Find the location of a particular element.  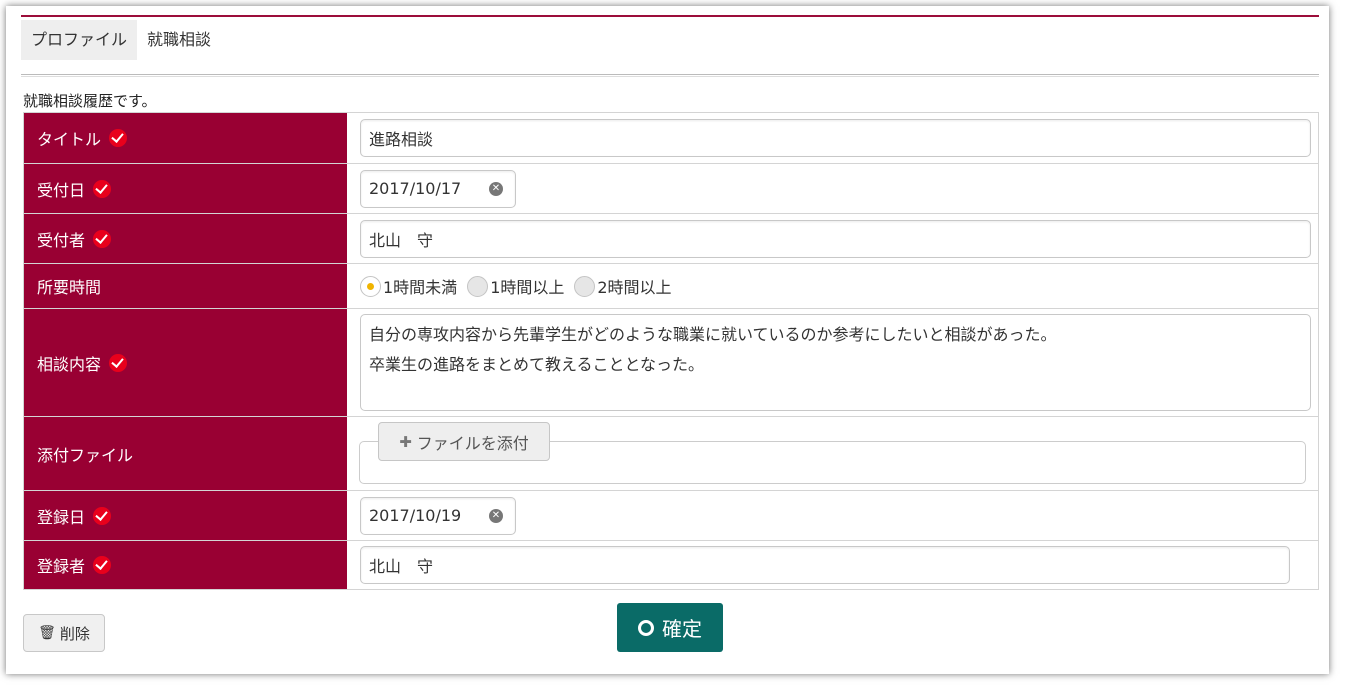

duration-option-1h-plus: 1時間以上 is located at coordinates (515, 286).